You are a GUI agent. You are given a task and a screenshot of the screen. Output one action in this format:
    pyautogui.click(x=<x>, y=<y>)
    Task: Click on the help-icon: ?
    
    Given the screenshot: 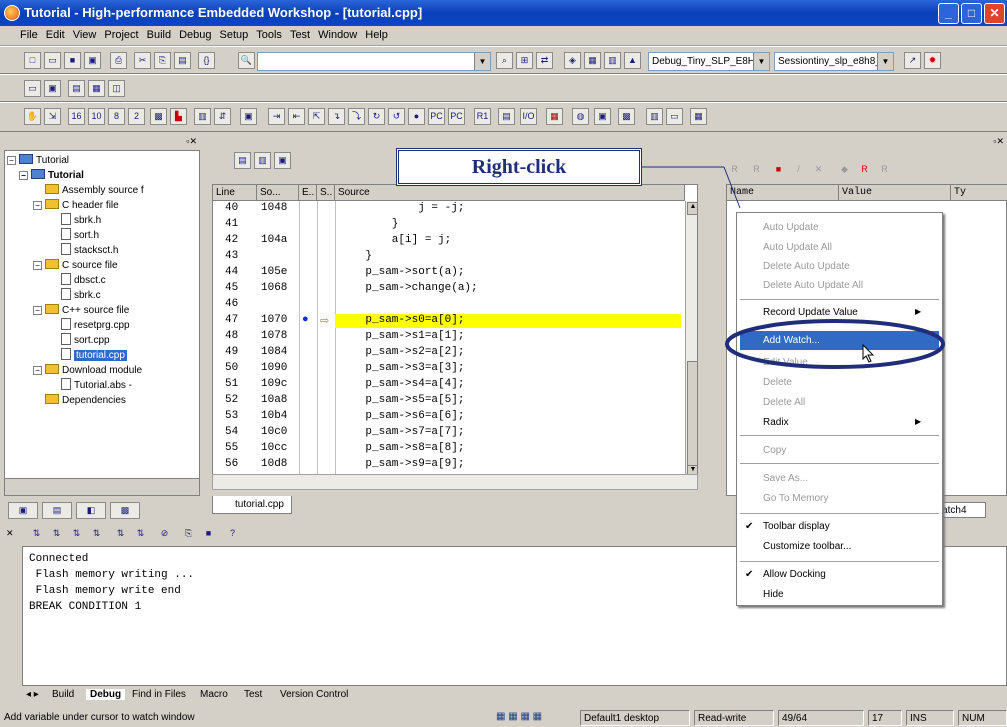 What is the action you would take?
    pyautogui.click(x=232, y=534)
    